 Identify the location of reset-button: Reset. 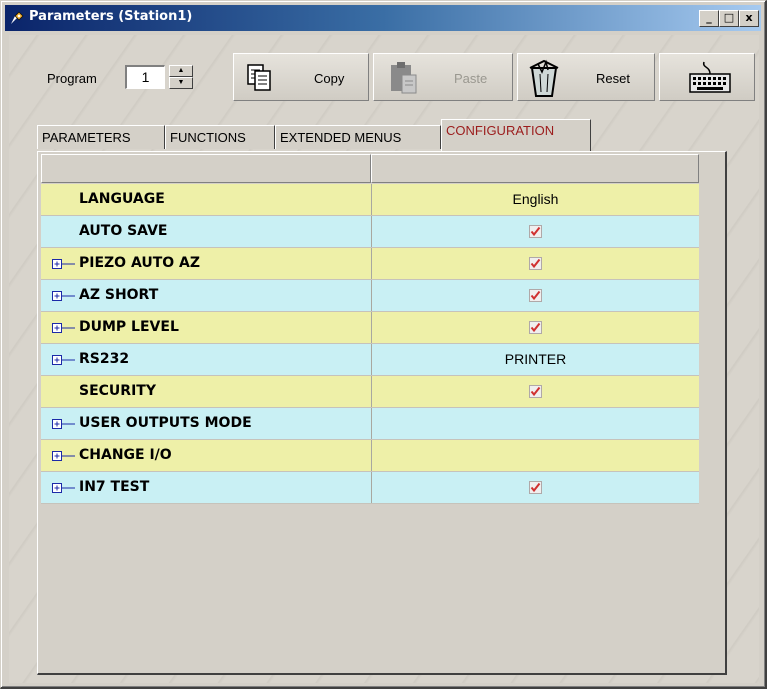
(586, 77).